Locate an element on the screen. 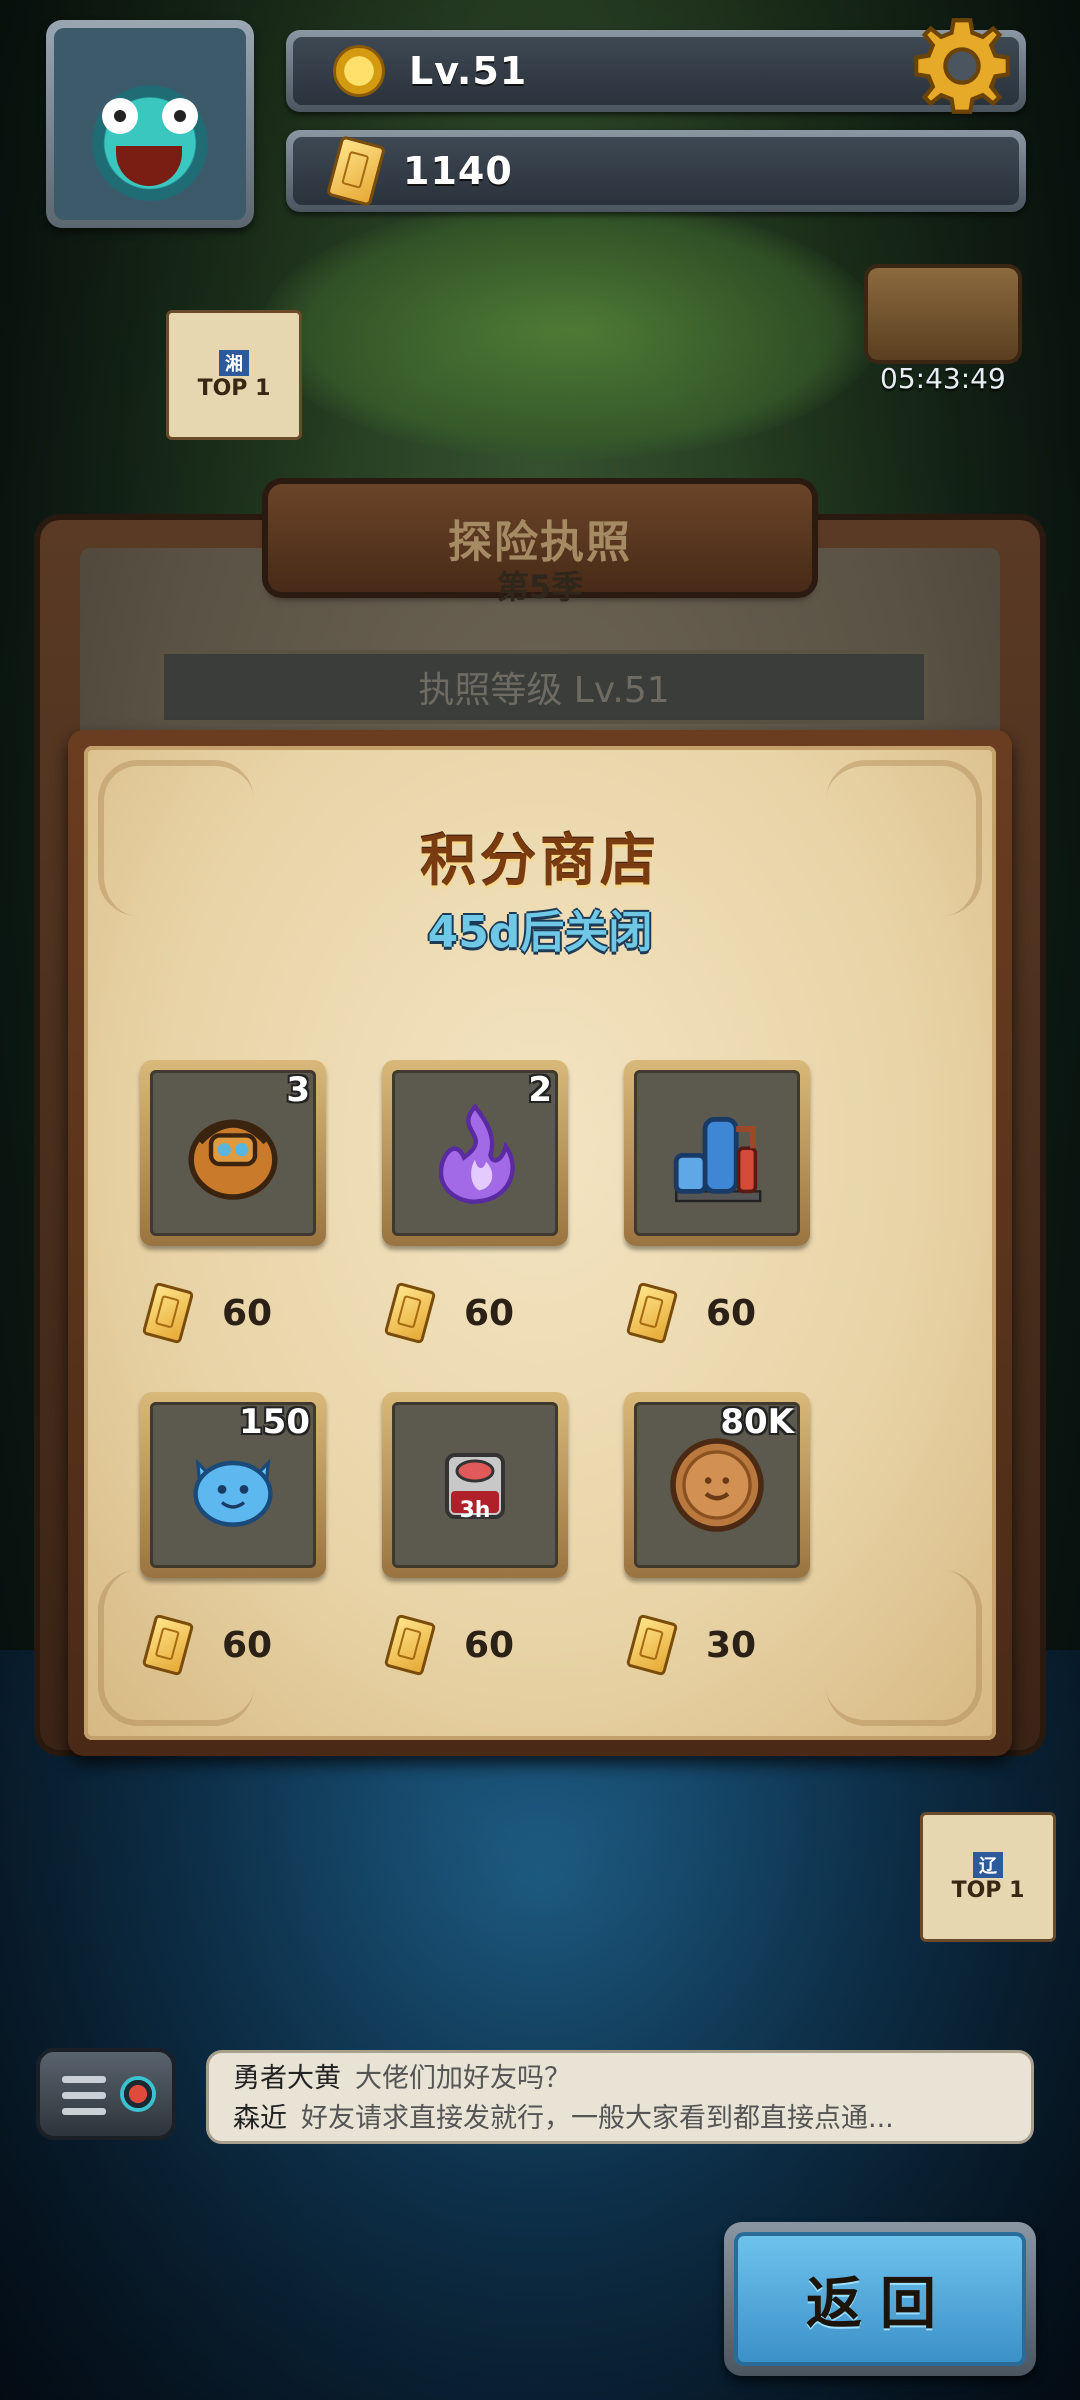 The image size is (1080, 2400). chat-sender: 勇者大黄 is located at coordinates (287, 2078).